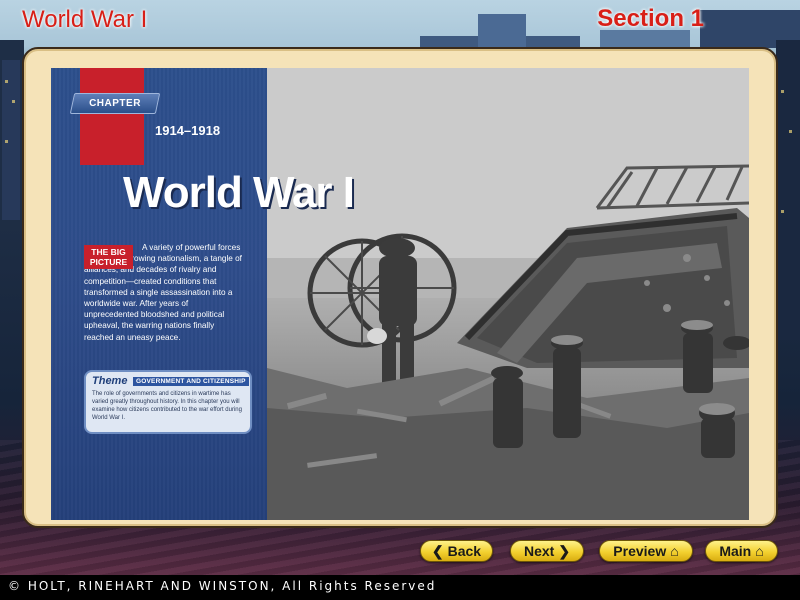 The image size is (800, 600). Describe the element at coordinates (539, 551) in the screenshot. I see `next-button-label: Next` at that location.